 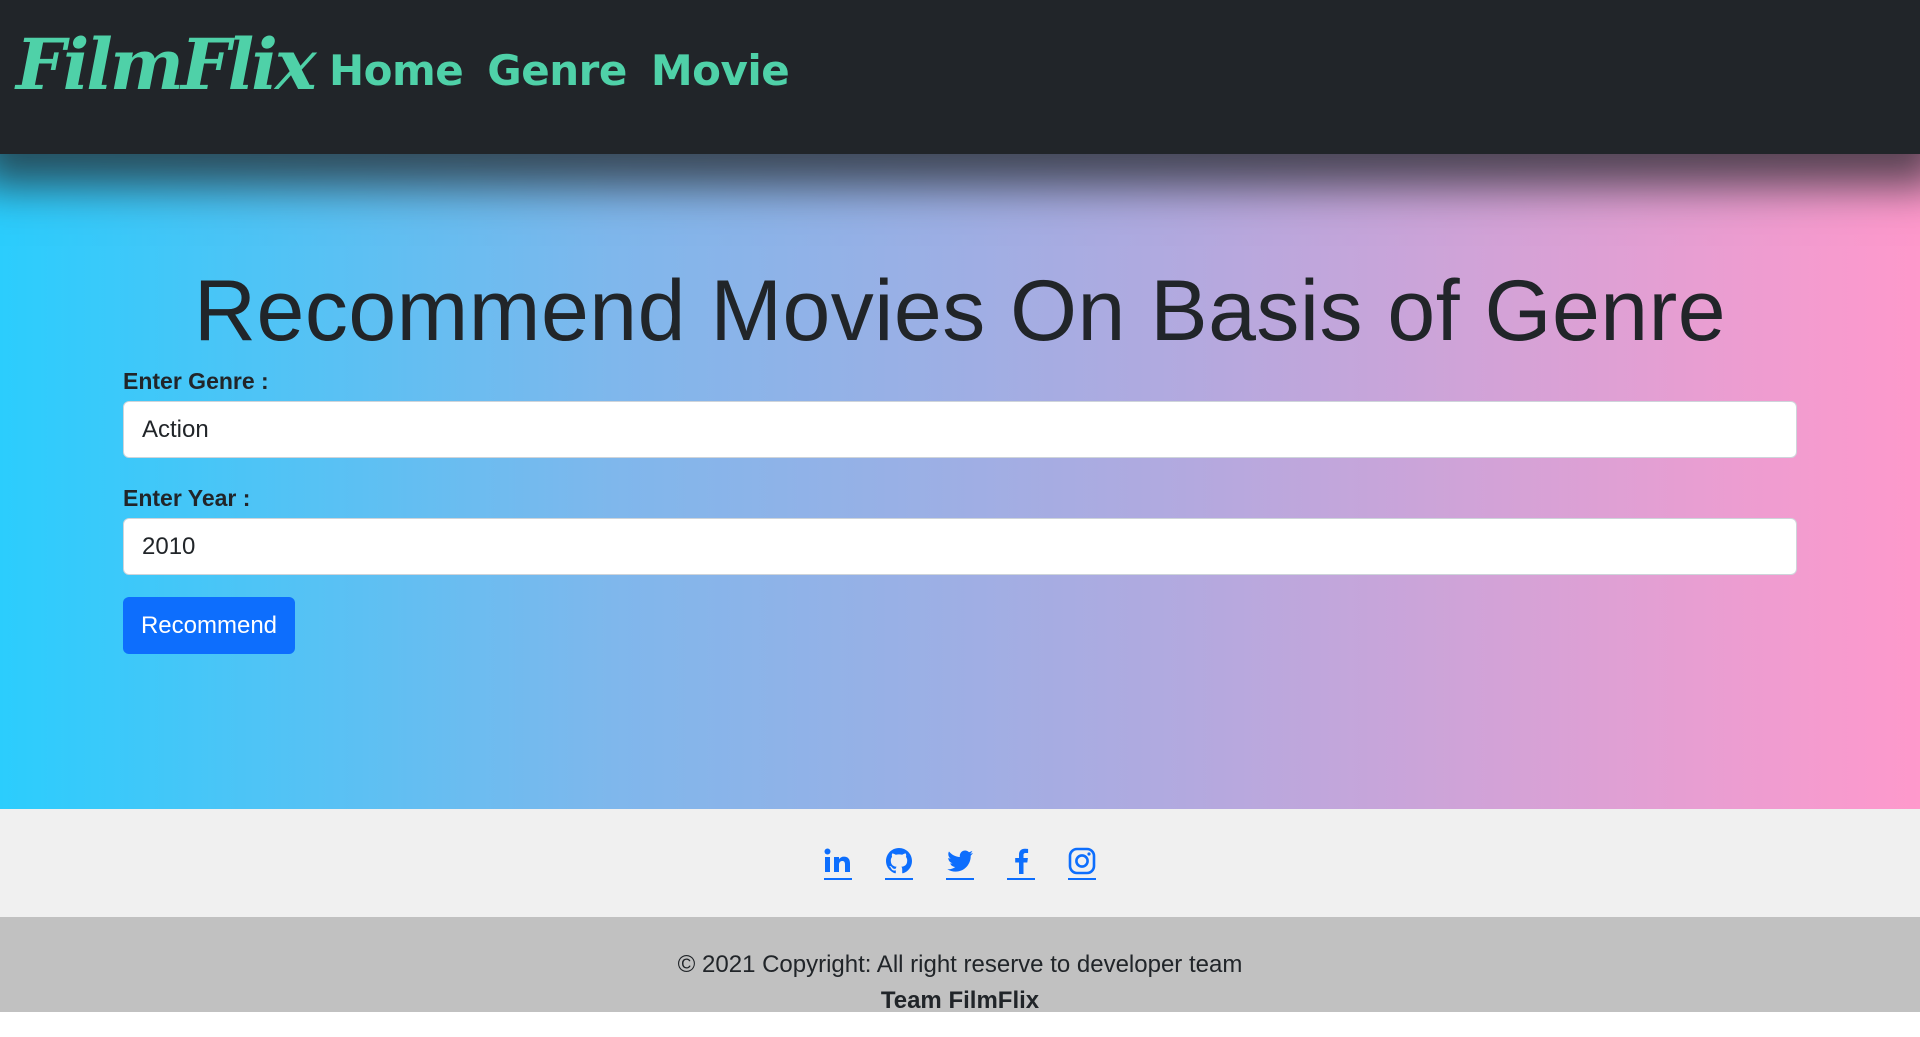 What do you see at coordinates (960, 77) in the screenshot?
I see `navbar: FilmFlix Home Genre Movie` at bounding box center [960, 77].